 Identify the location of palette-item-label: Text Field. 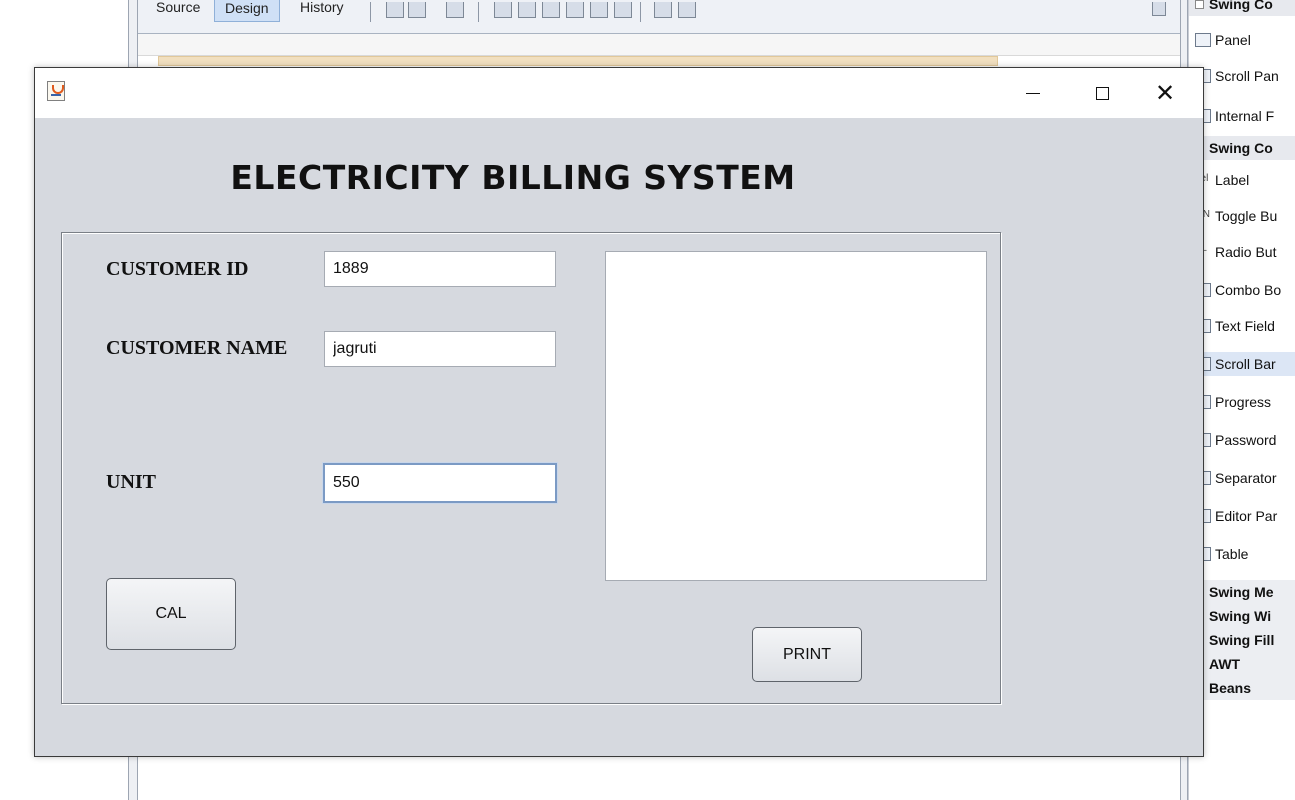
(1245, 326).